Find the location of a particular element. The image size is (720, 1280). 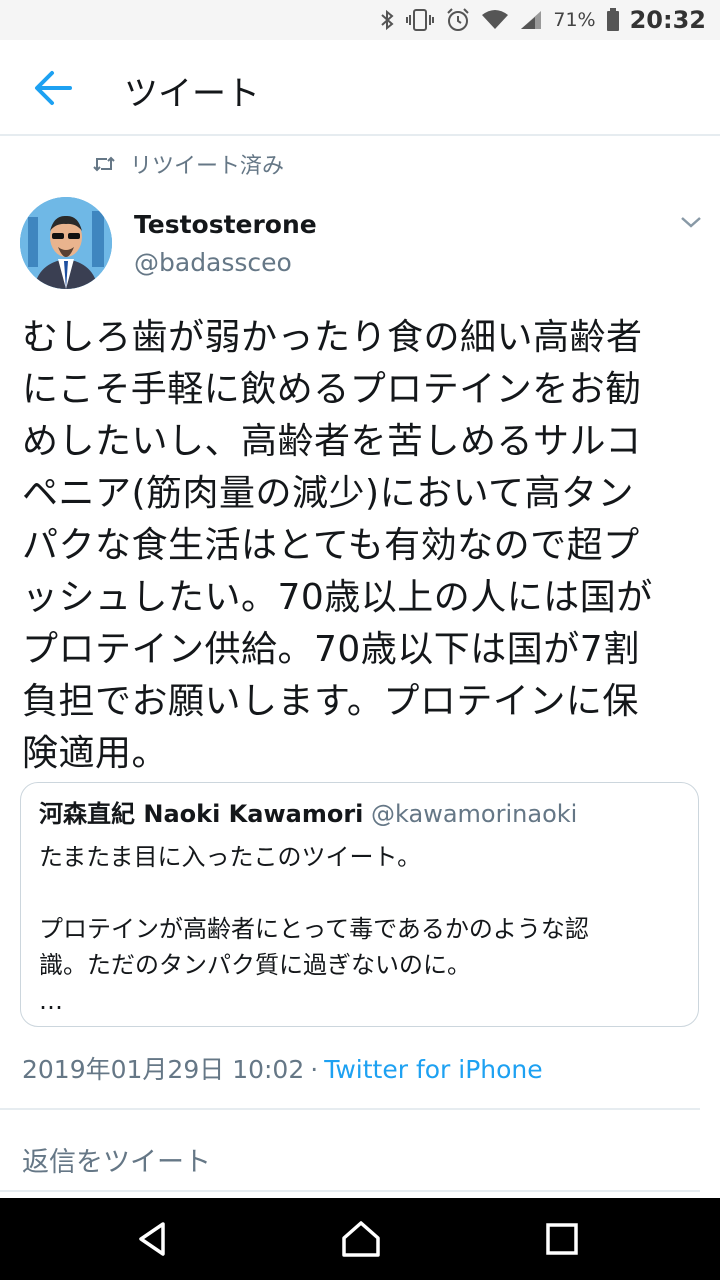

retweet-label: リツイート済み is located at coordinates (207, 166).